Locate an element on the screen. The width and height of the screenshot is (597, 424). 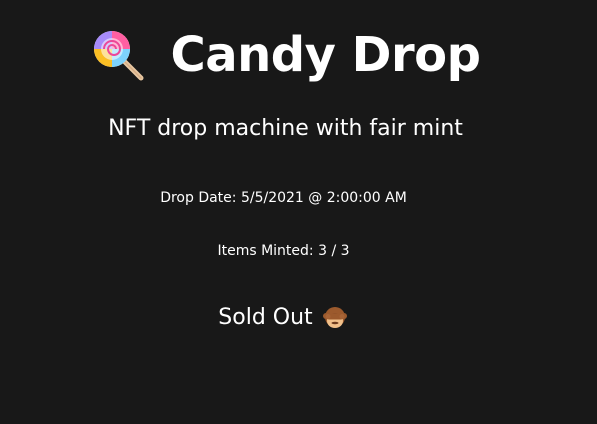
drop-date-value: 5/5/2021 @ 2:00:00 AM is located at coordinates (323, 198).